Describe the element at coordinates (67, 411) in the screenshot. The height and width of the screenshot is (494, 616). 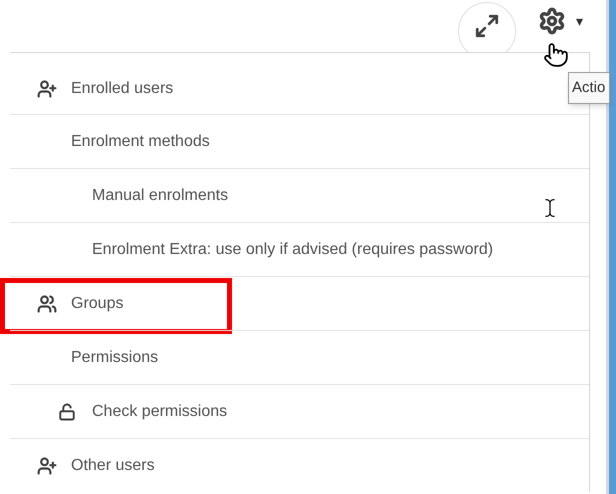
I see `unlock-icon` at that location.